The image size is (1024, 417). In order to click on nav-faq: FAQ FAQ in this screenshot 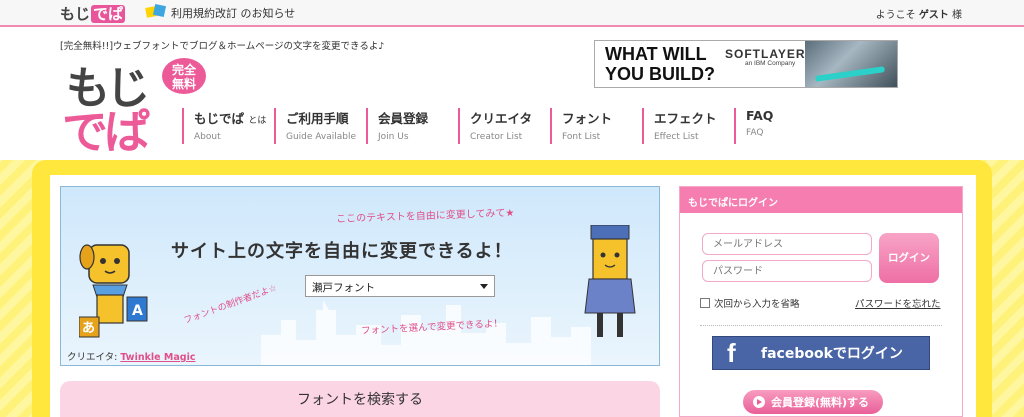, I will do `click(780, 126)`.